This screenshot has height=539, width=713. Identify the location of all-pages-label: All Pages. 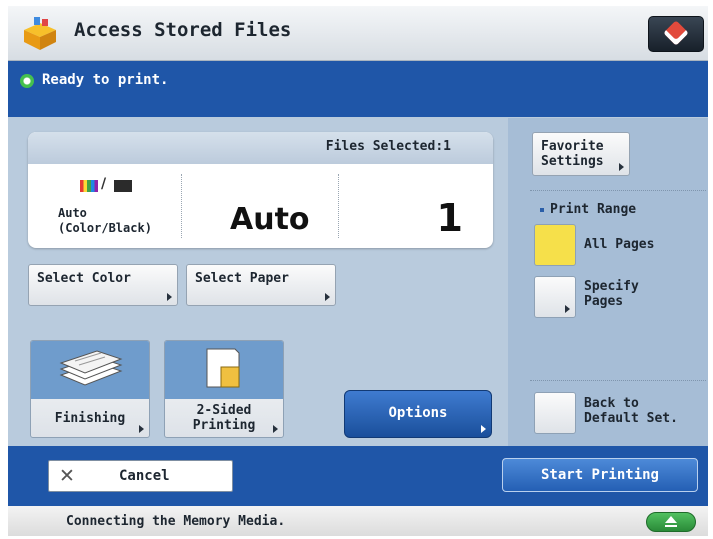
(619, 244).